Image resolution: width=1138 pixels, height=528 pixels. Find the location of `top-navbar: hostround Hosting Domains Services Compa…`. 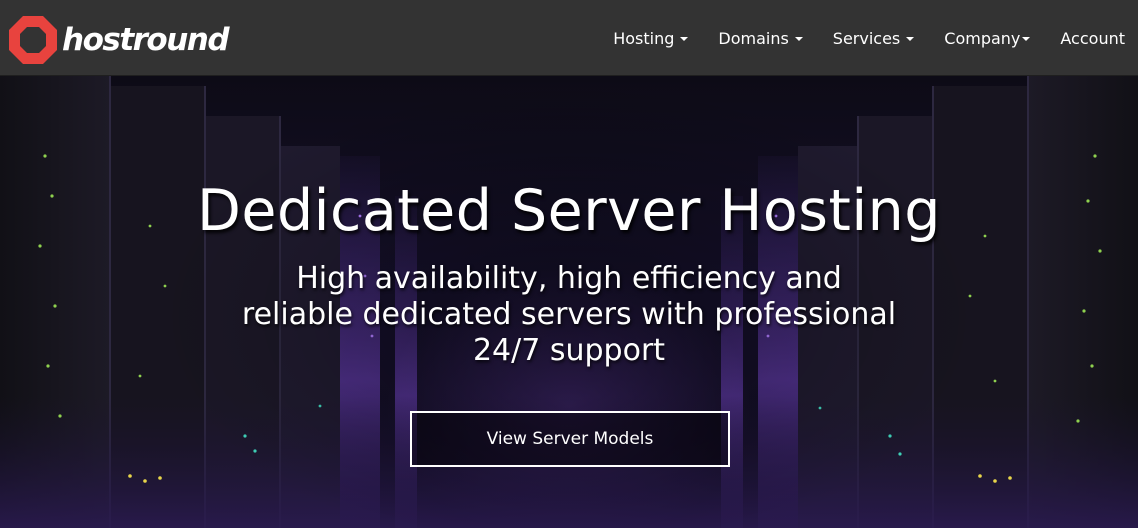

top-navbar: hostround Hosting Domains Services Compa… is located at coordinates (569, 38).